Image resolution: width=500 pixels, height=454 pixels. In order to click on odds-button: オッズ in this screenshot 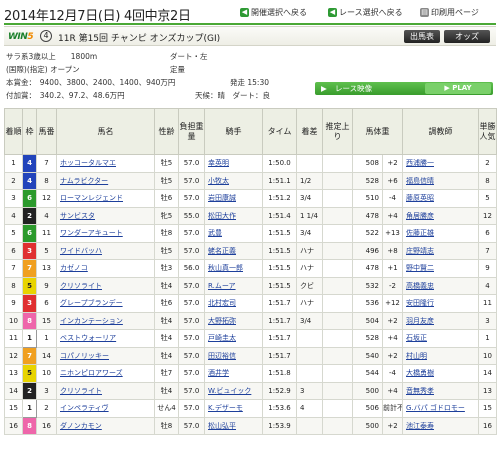, I will do `click(467, 36)`.